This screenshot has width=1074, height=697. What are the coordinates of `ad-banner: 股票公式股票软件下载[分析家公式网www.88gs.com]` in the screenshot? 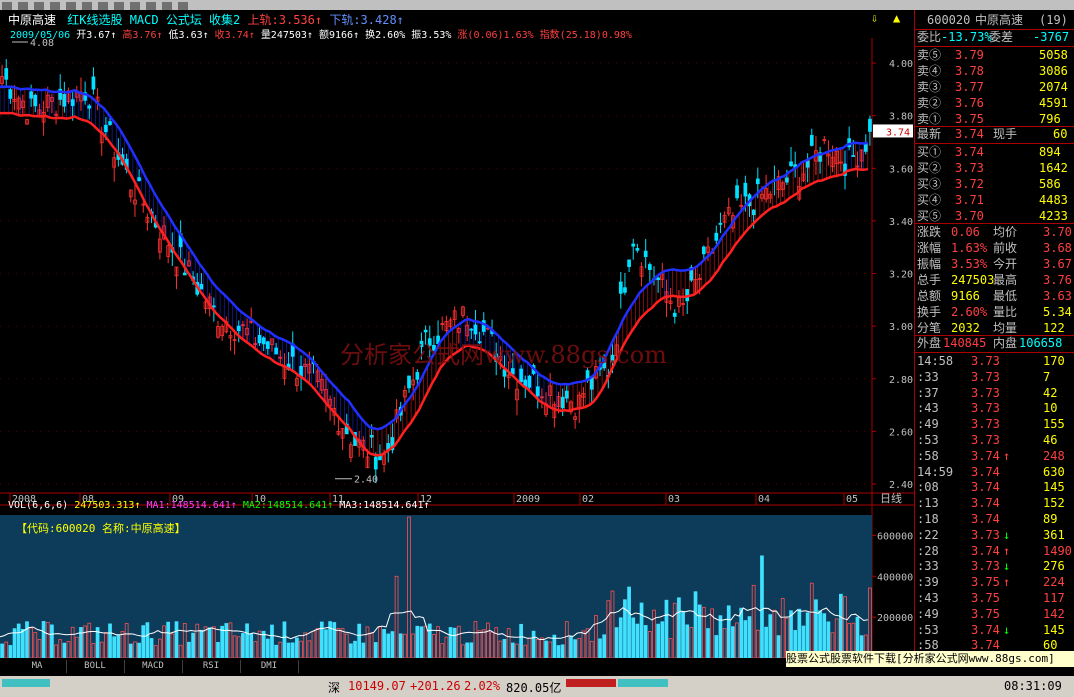 It's located at (930, 659).